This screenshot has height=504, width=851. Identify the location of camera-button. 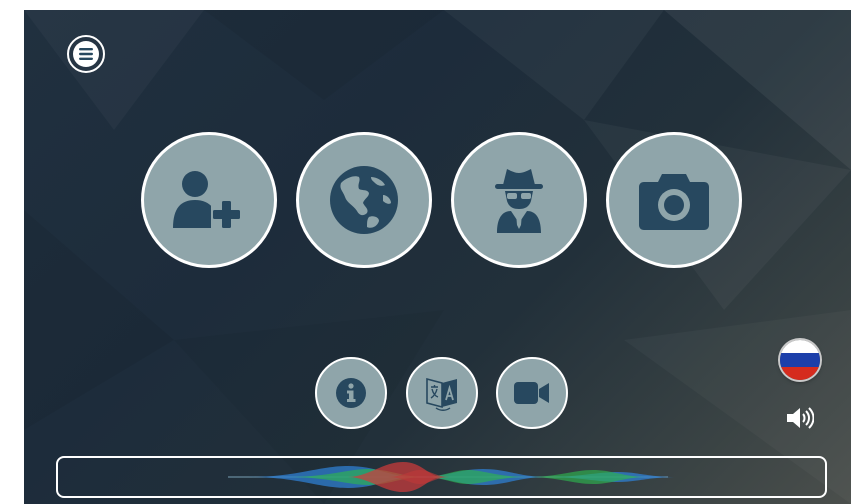
(674, 200).